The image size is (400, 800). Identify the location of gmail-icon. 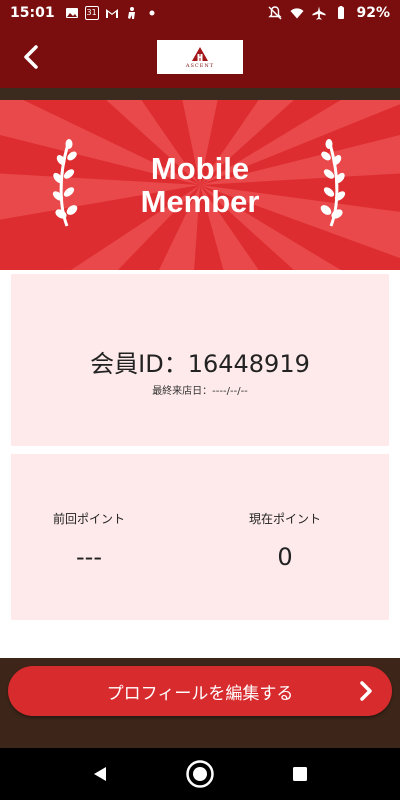
(111, 13).